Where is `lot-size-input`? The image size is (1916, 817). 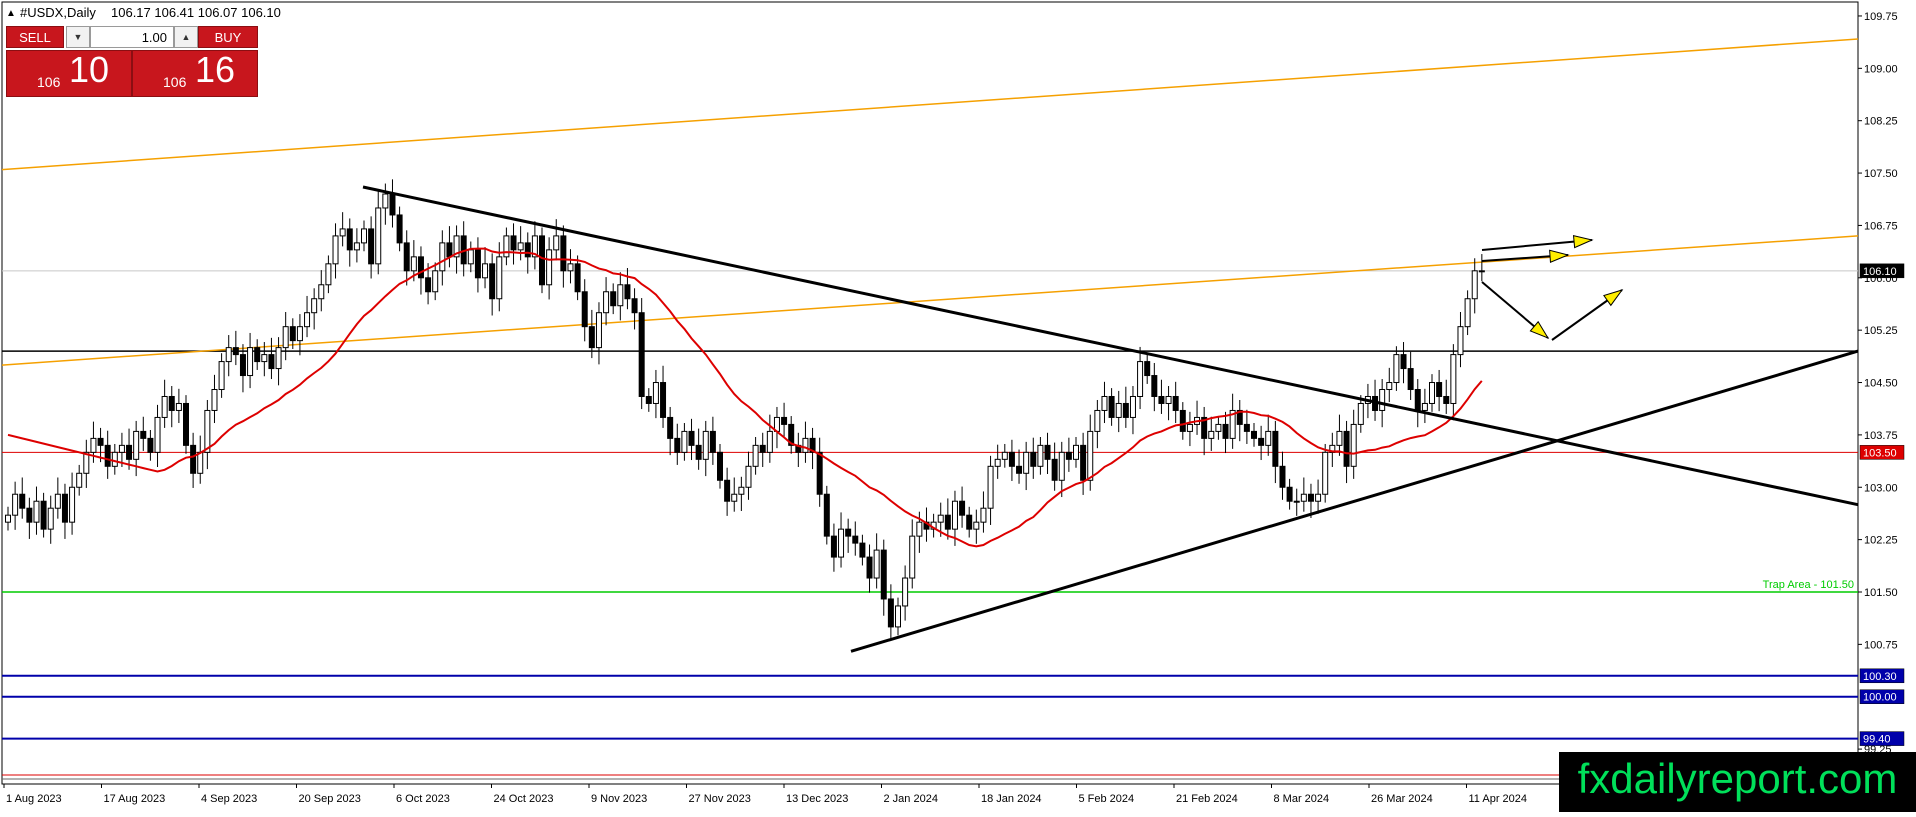
lot-size-input is located at coordinates (132, 37).